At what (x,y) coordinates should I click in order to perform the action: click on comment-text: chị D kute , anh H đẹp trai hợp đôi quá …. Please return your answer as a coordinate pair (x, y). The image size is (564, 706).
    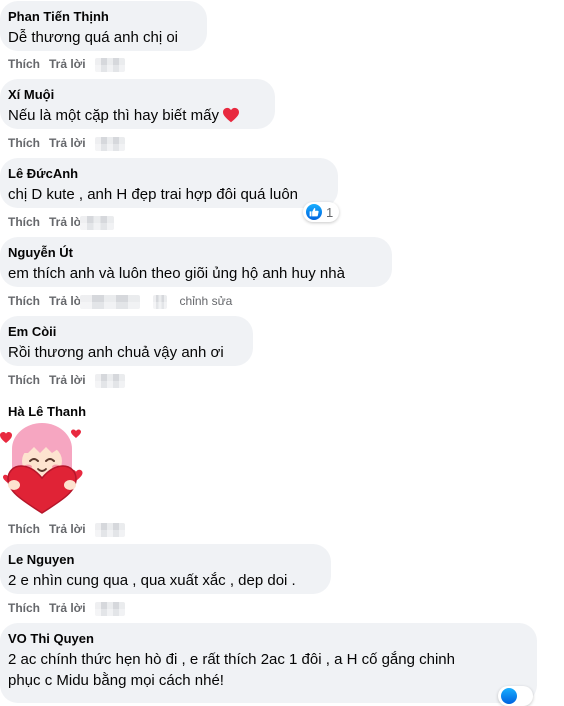
    Looking at the image, I should click on (153, 194).